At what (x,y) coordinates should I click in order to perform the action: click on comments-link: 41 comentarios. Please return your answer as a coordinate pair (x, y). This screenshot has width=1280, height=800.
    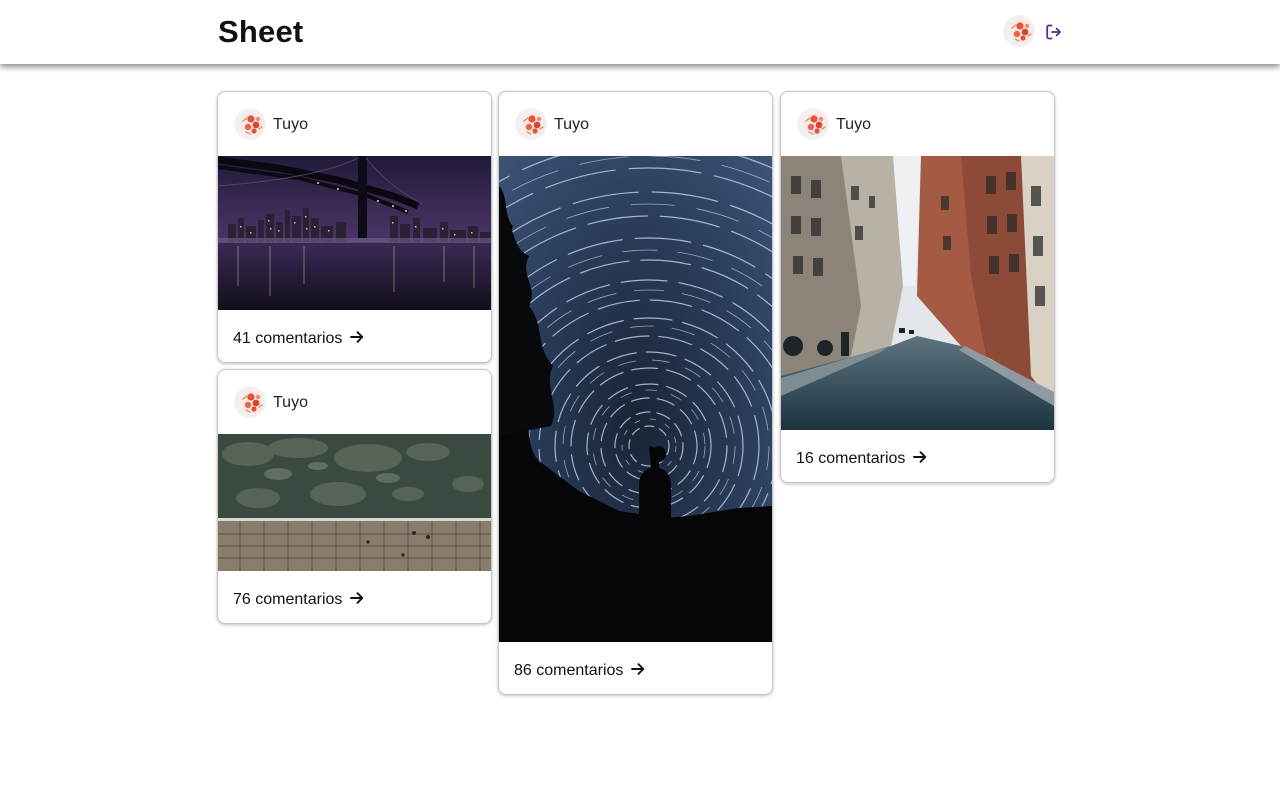
    Looking at the image, I should click on (299, 338).